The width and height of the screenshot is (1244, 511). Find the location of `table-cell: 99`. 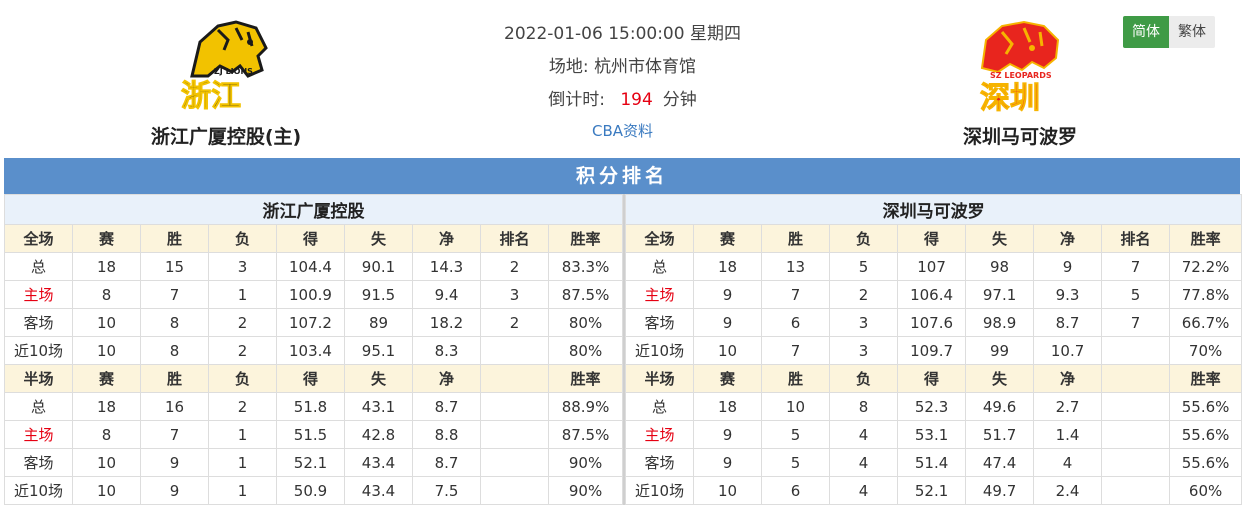

table-cell: 99 is located at coordinates (1000, 350).